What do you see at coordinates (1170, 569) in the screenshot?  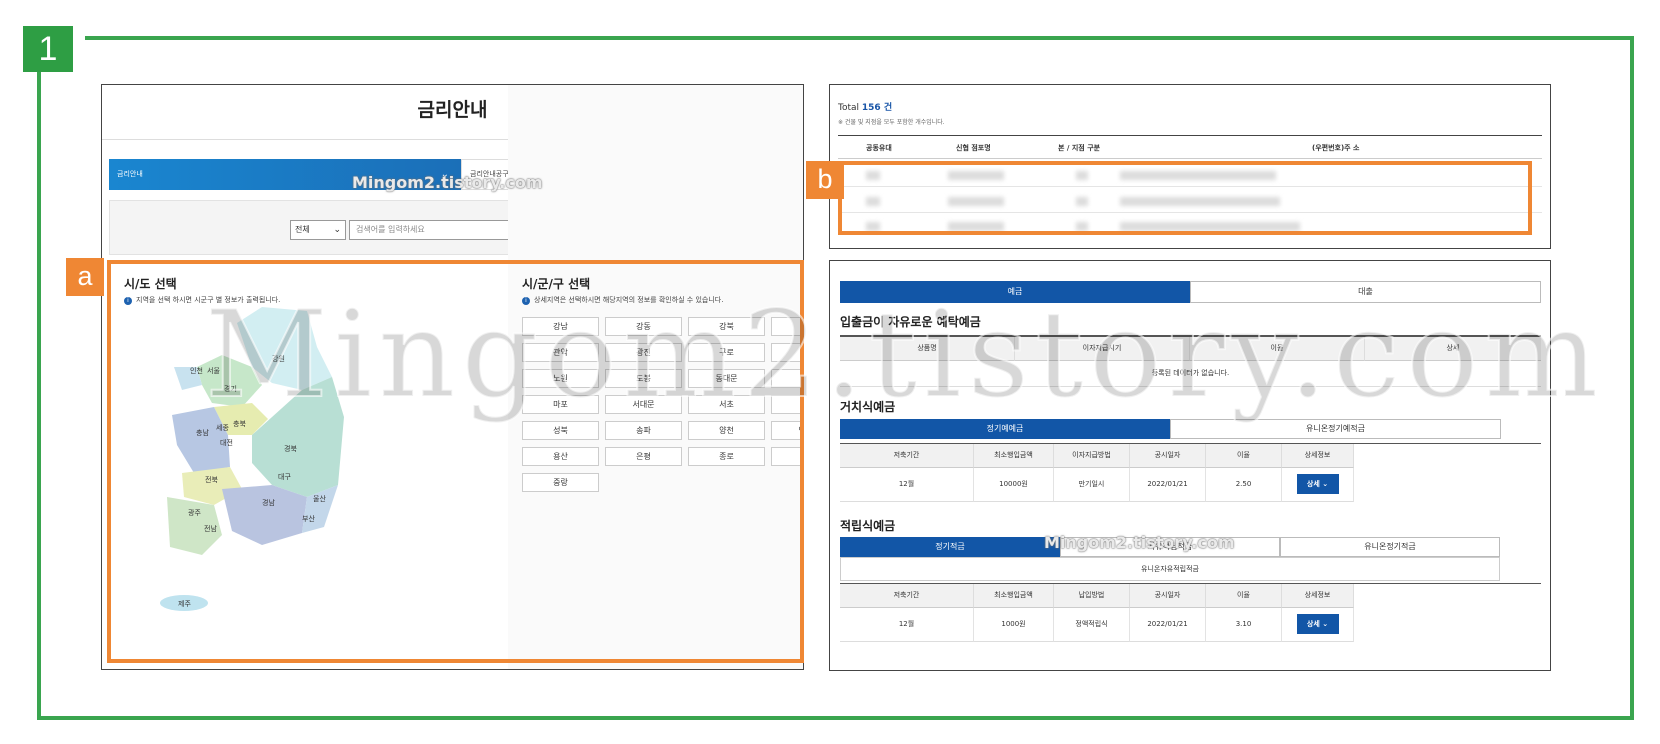 I see `tab-union-free-savings: 유니온자유적립적금` at bounding box center [1170, 569].